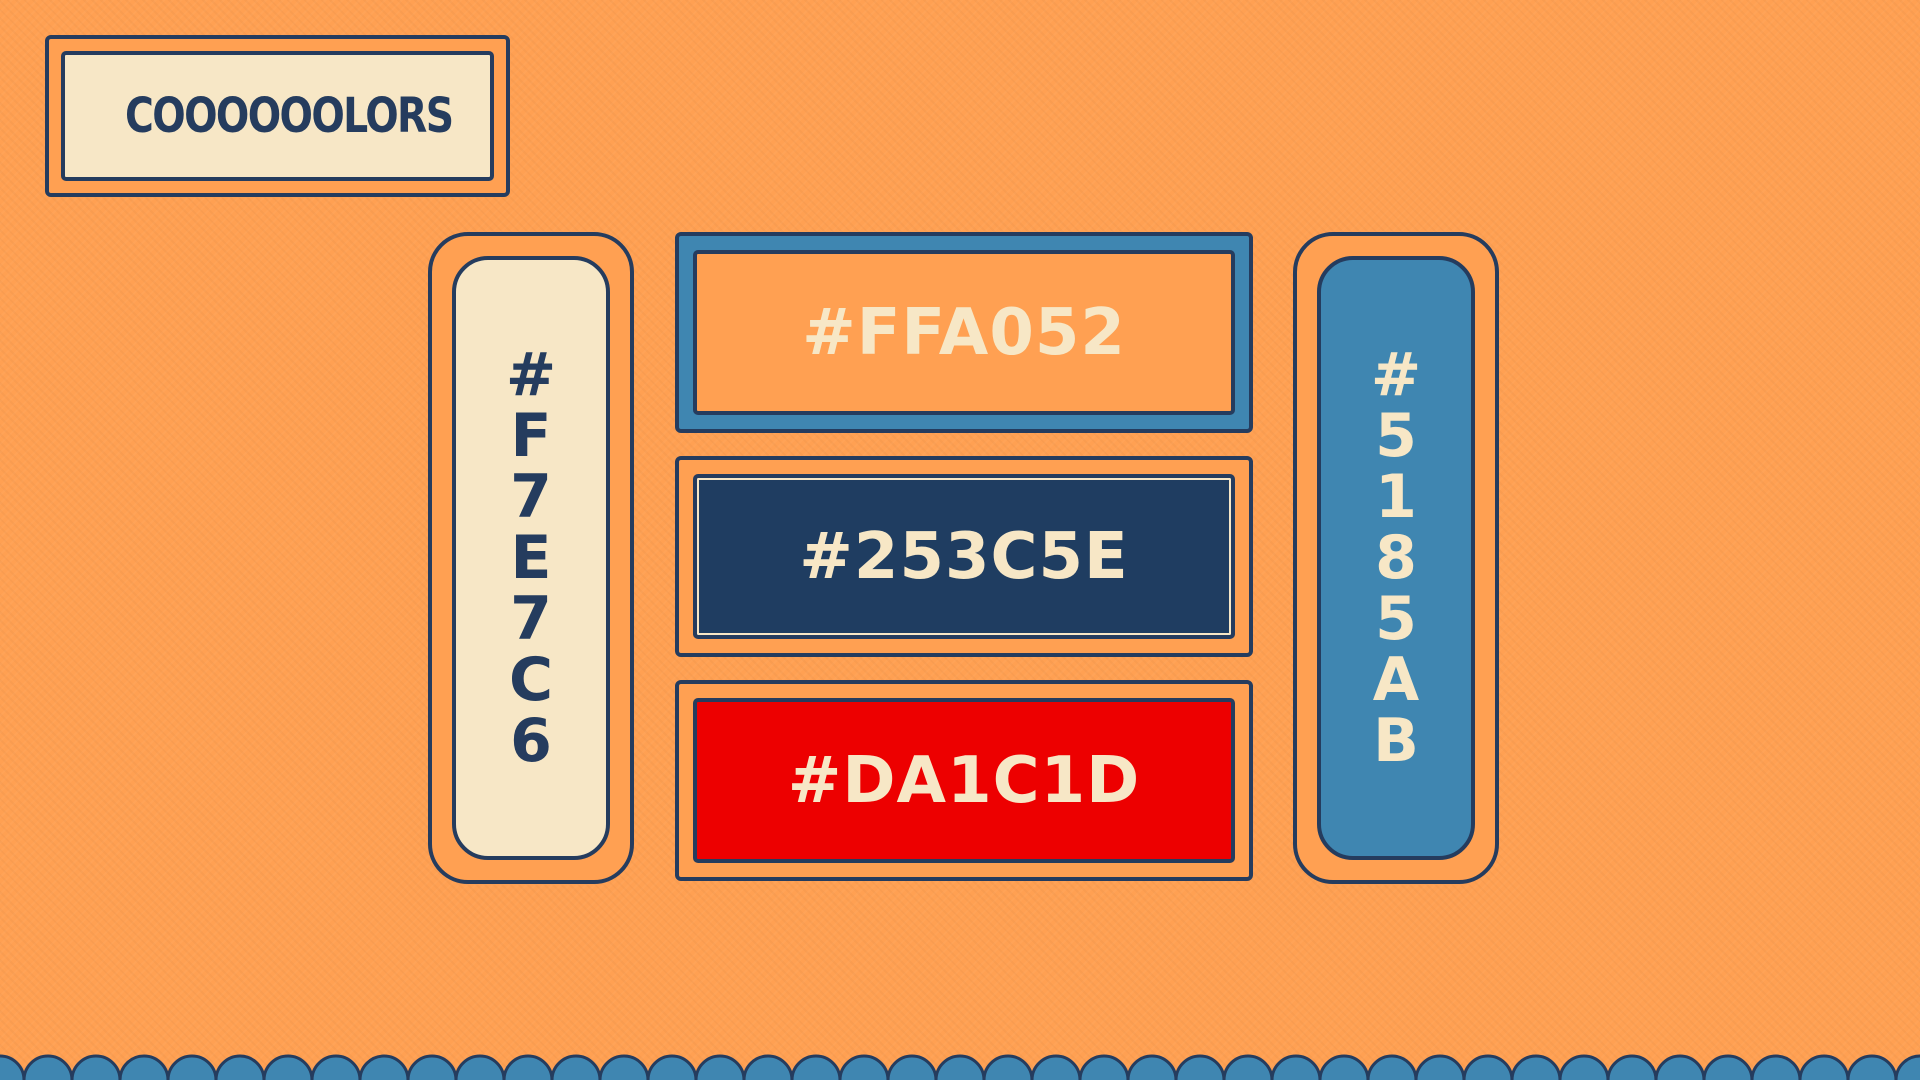 This screenshot has height=1080, width=1920. Describe the element at coordinates (289, 116) in the screenshot. I see `page-title: COOOOOOLORS` at that location.